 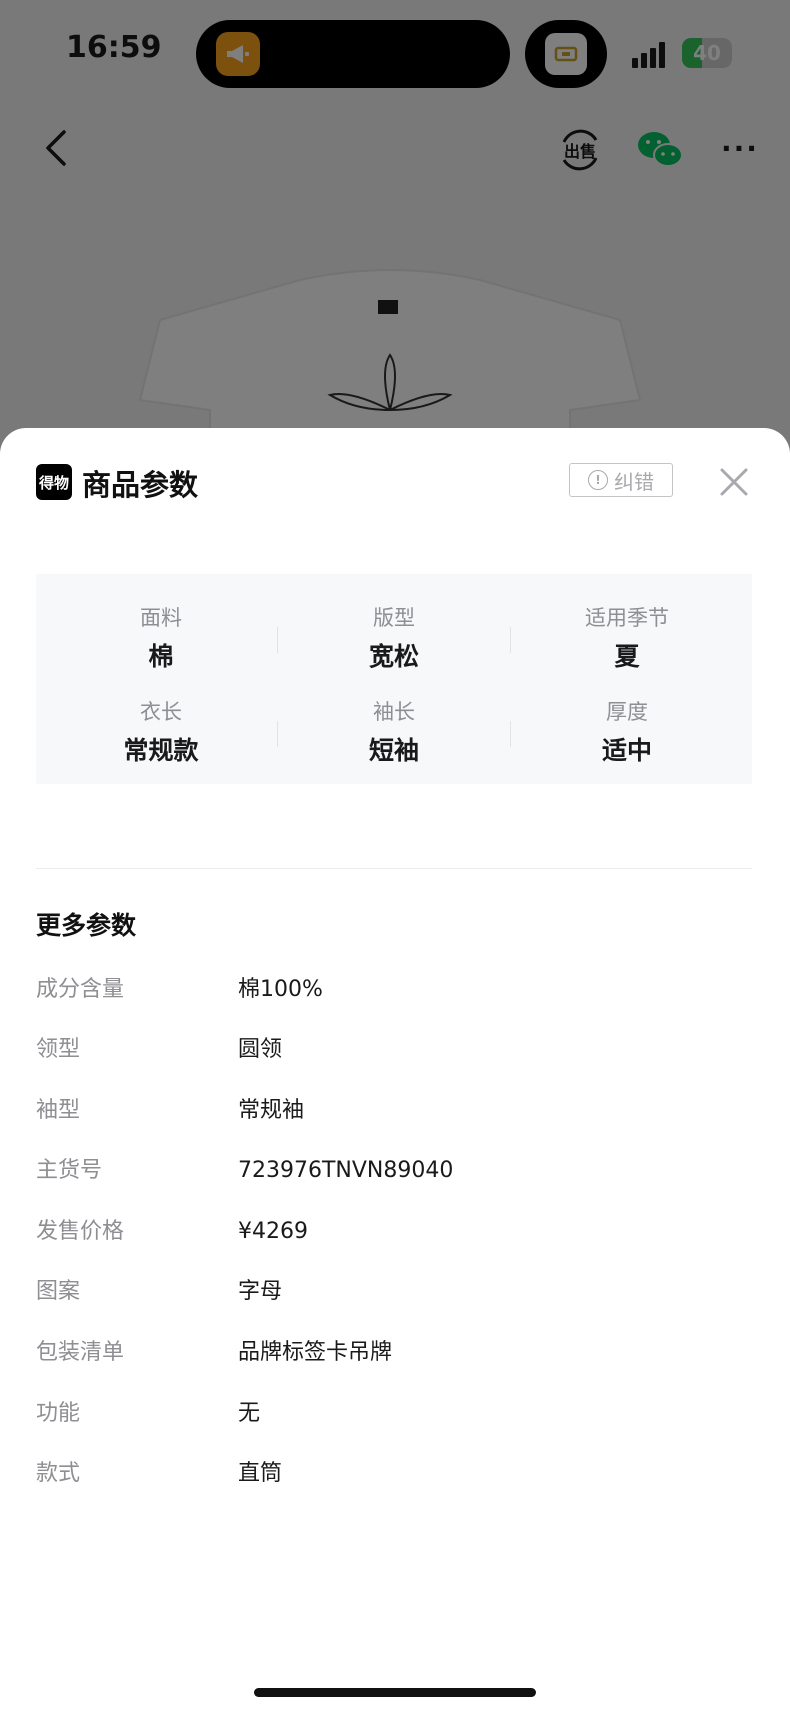 I want to click on key-param-value: 短袖, so click(x=393, y=750).